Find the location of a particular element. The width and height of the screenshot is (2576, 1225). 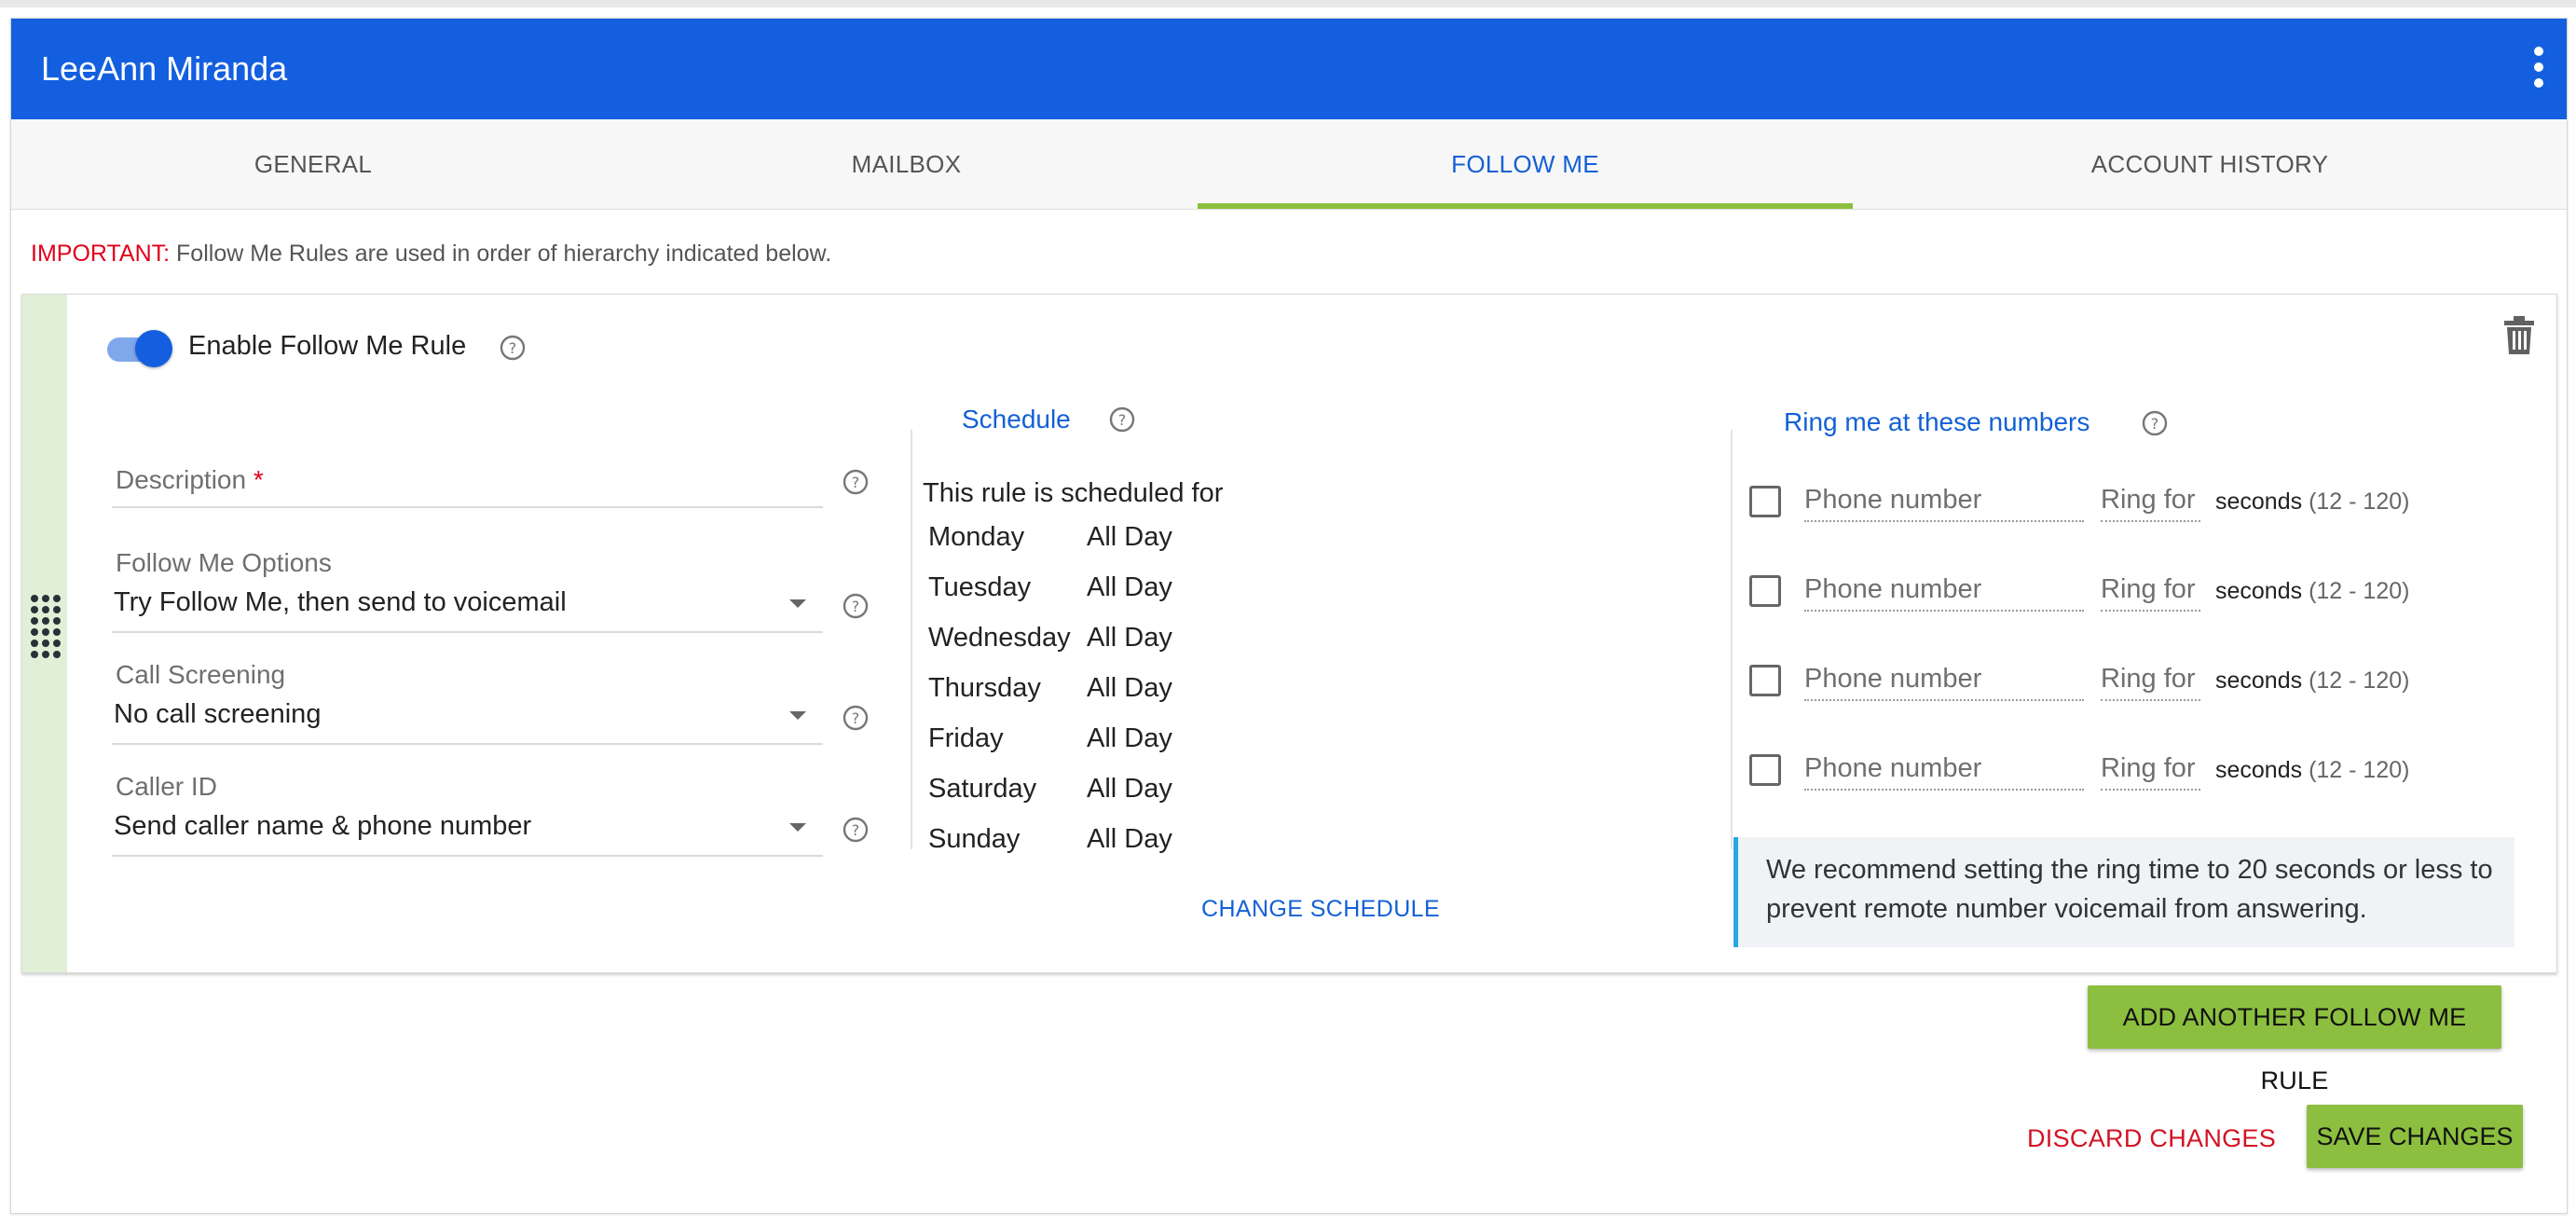

more-vertical-icon is located at coordinates (2538, 67).